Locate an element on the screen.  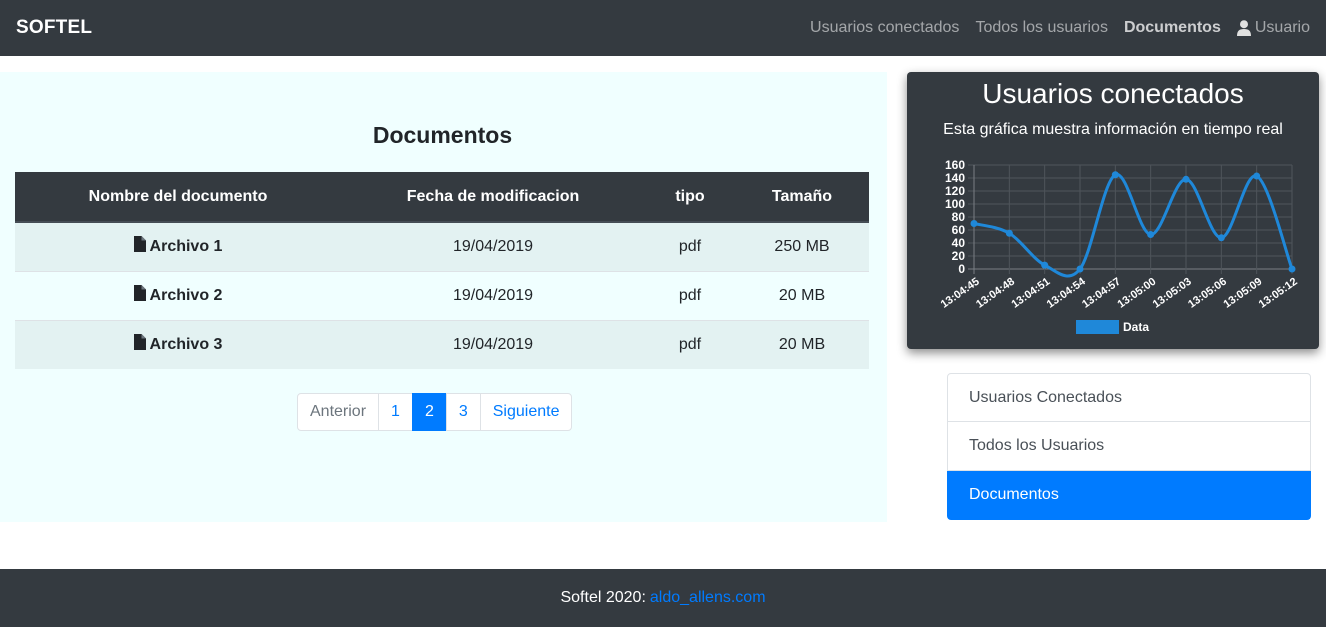
pagination: Anterior 1 2 3 Siguiente is located at coordinates (435, 412).